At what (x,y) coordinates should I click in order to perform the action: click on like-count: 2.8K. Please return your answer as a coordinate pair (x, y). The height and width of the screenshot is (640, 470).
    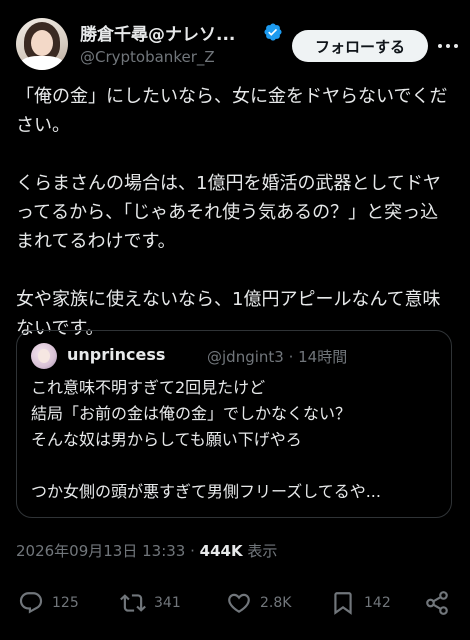
    Looking at the image, I should click on (276, 603).